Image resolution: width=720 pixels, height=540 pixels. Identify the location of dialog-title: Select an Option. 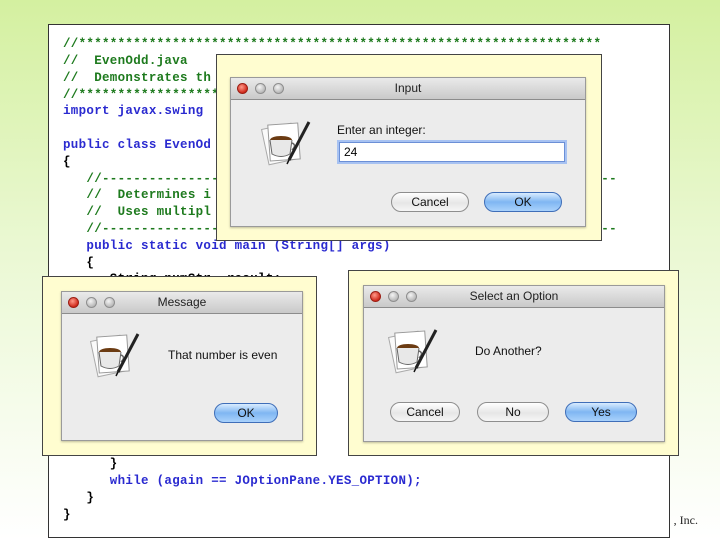
(514, 296).